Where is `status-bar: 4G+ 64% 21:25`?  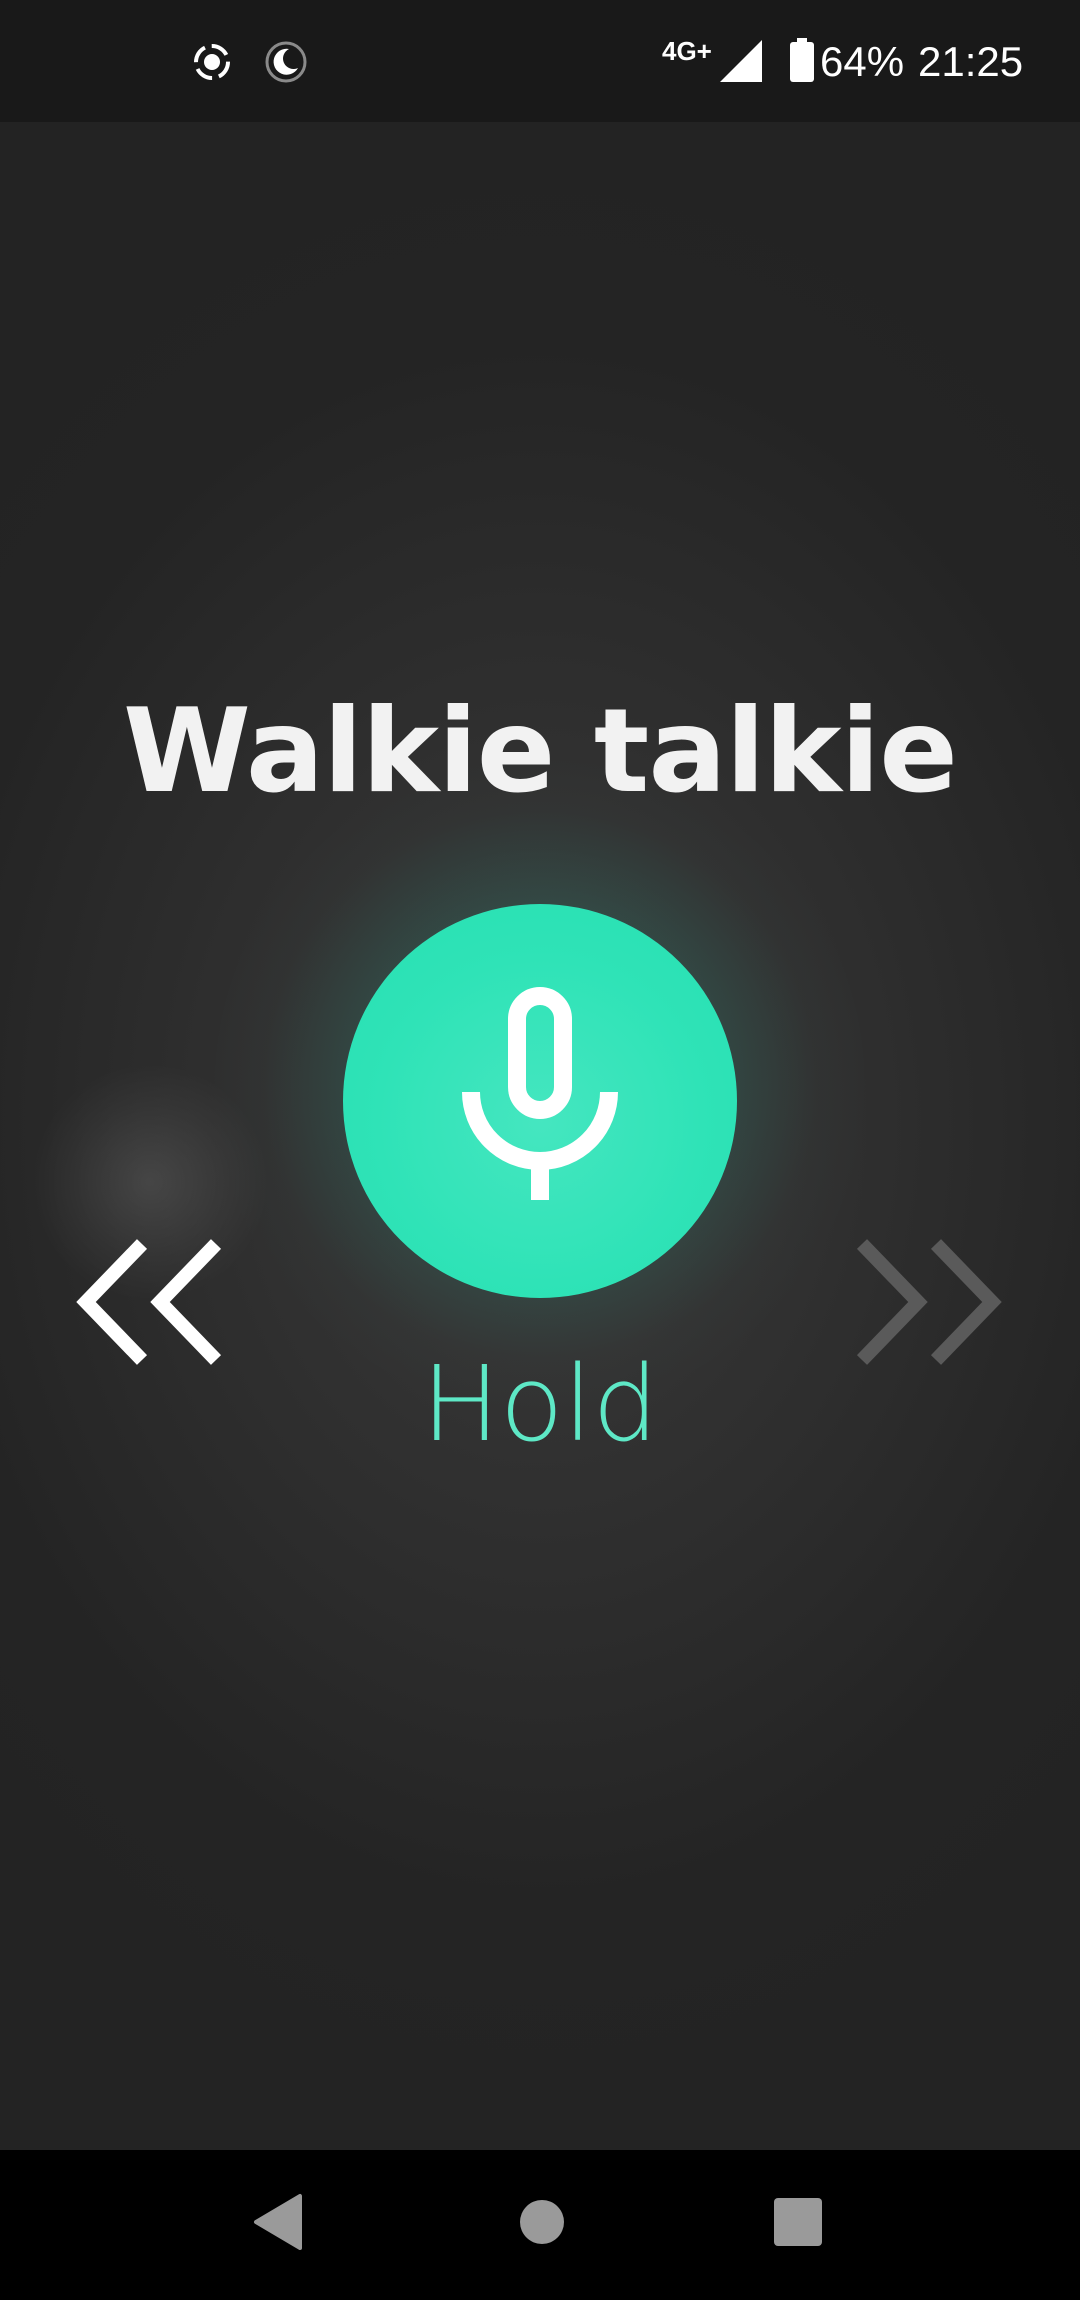 status-bar: 4G+ 64% 21:25 is located at coordinates (540, 61).